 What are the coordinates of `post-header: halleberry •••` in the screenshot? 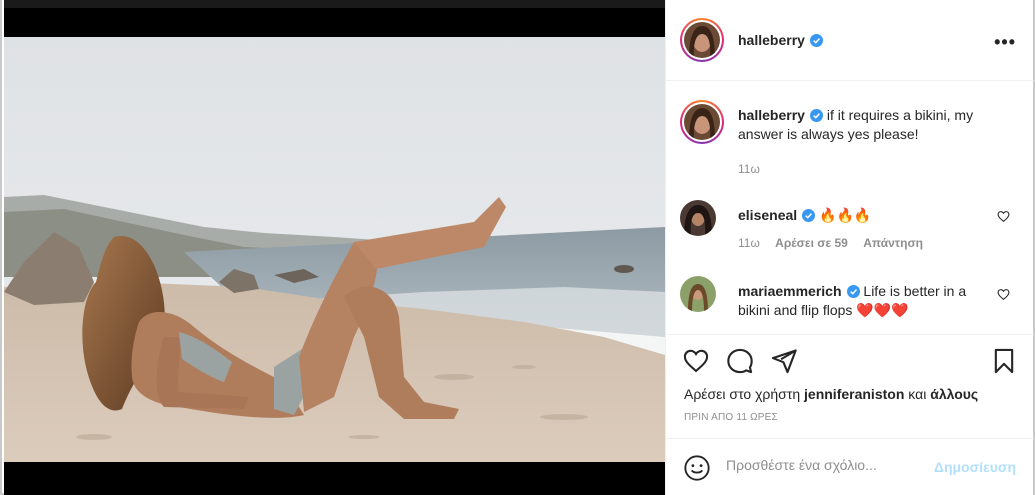 It's located at (850, 40).